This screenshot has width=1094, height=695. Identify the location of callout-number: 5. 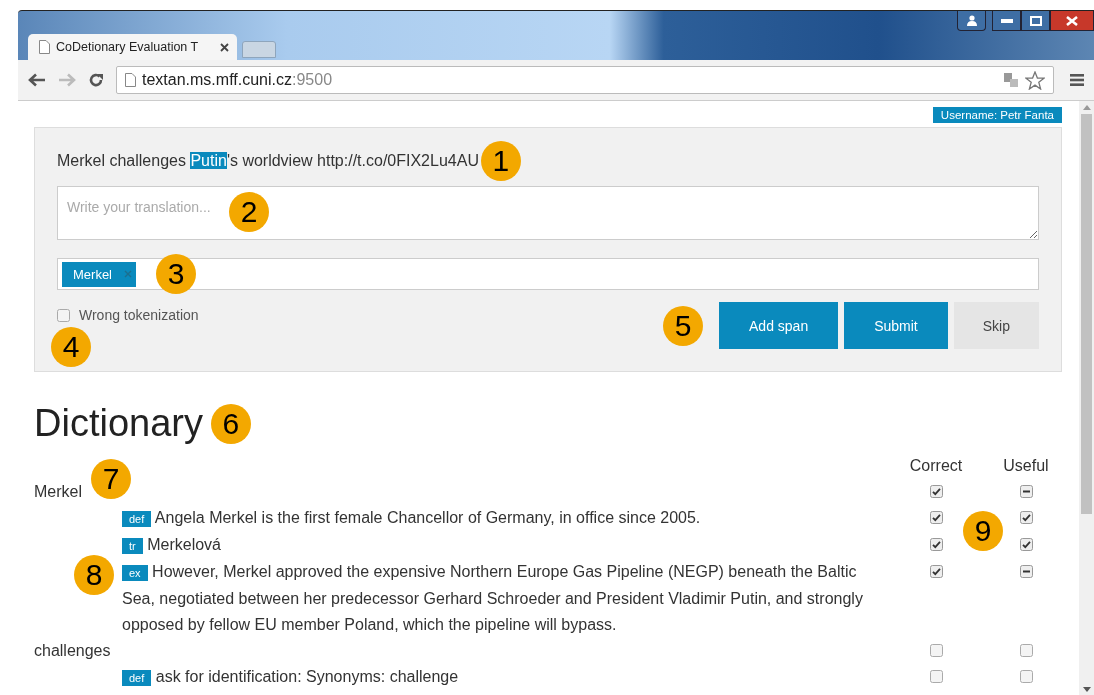
(683, 325).